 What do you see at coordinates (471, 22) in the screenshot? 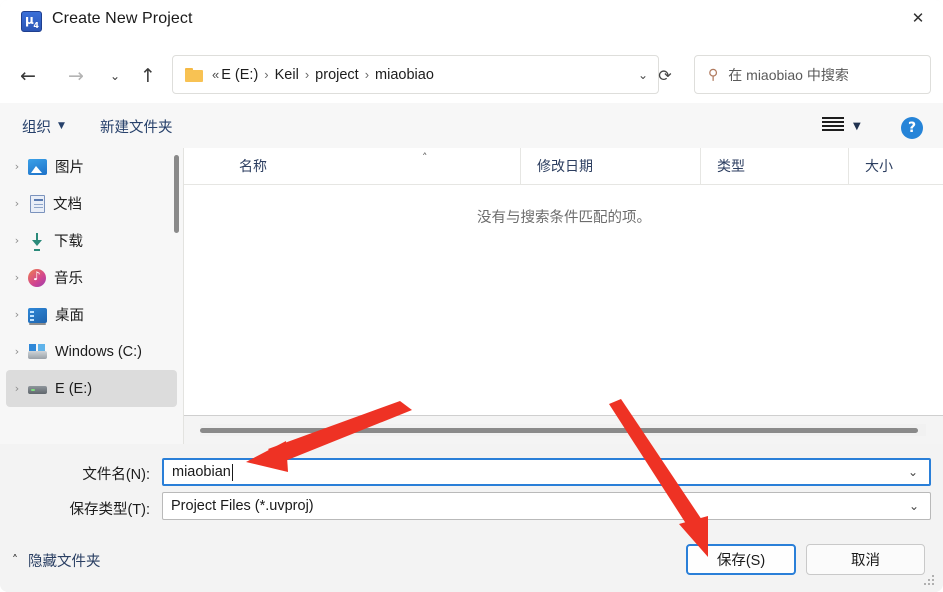
I see `title-bar: µ4 Create New Project ✕` at bounding box center [471, 22].